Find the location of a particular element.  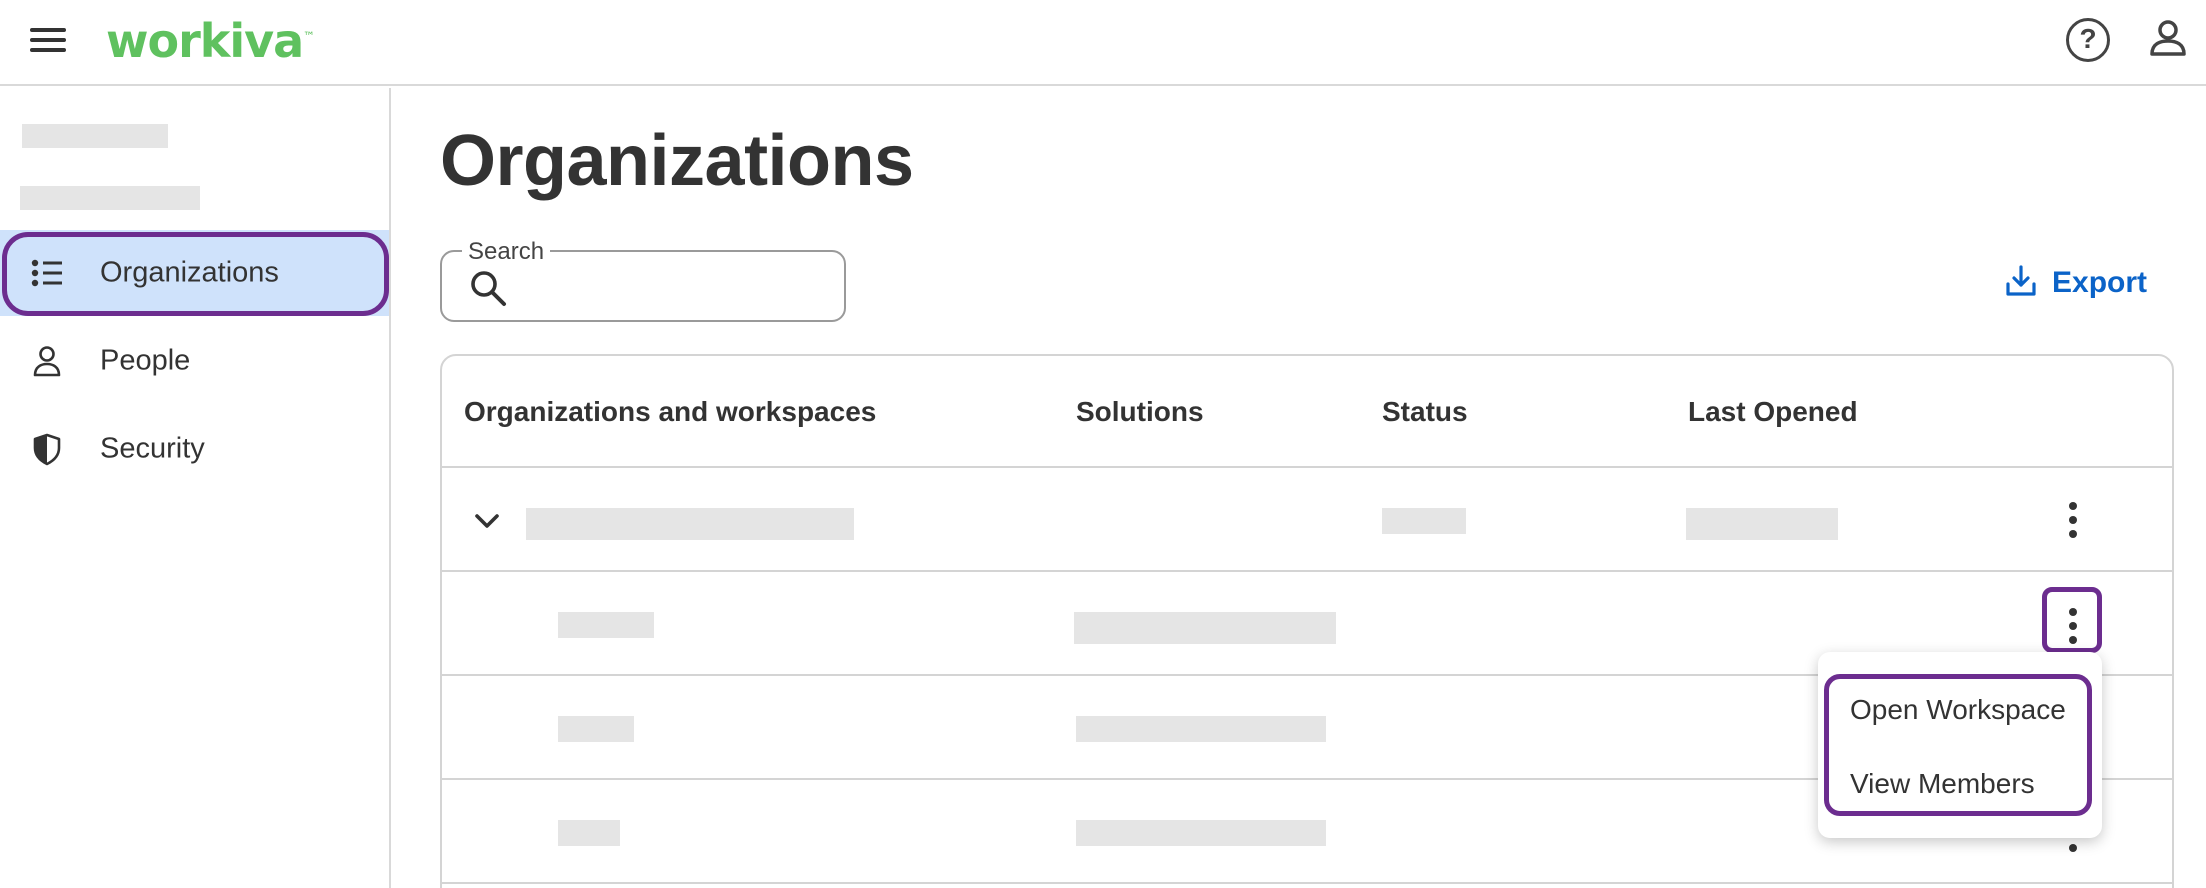

sidebar-item-security: Security is located at coordinates (194, 449).